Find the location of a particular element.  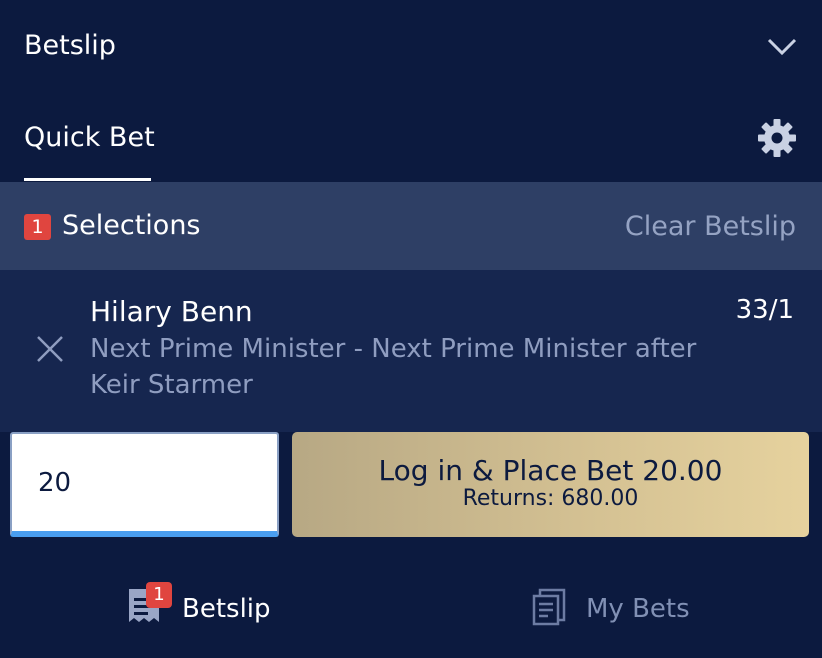

tickets-icon is located at coordinates (549, 607).